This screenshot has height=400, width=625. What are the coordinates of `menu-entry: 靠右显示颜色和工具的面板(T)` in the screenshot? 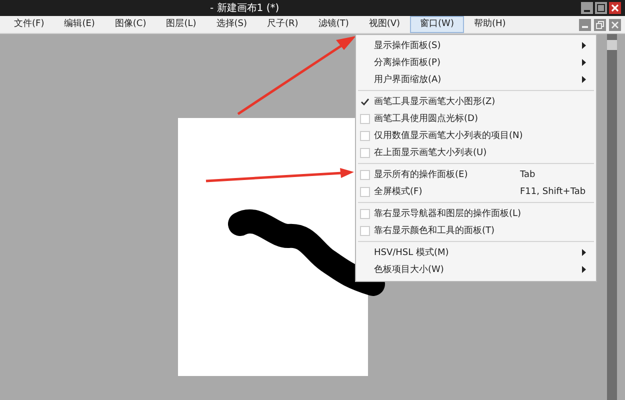 It's located at (476, 230).